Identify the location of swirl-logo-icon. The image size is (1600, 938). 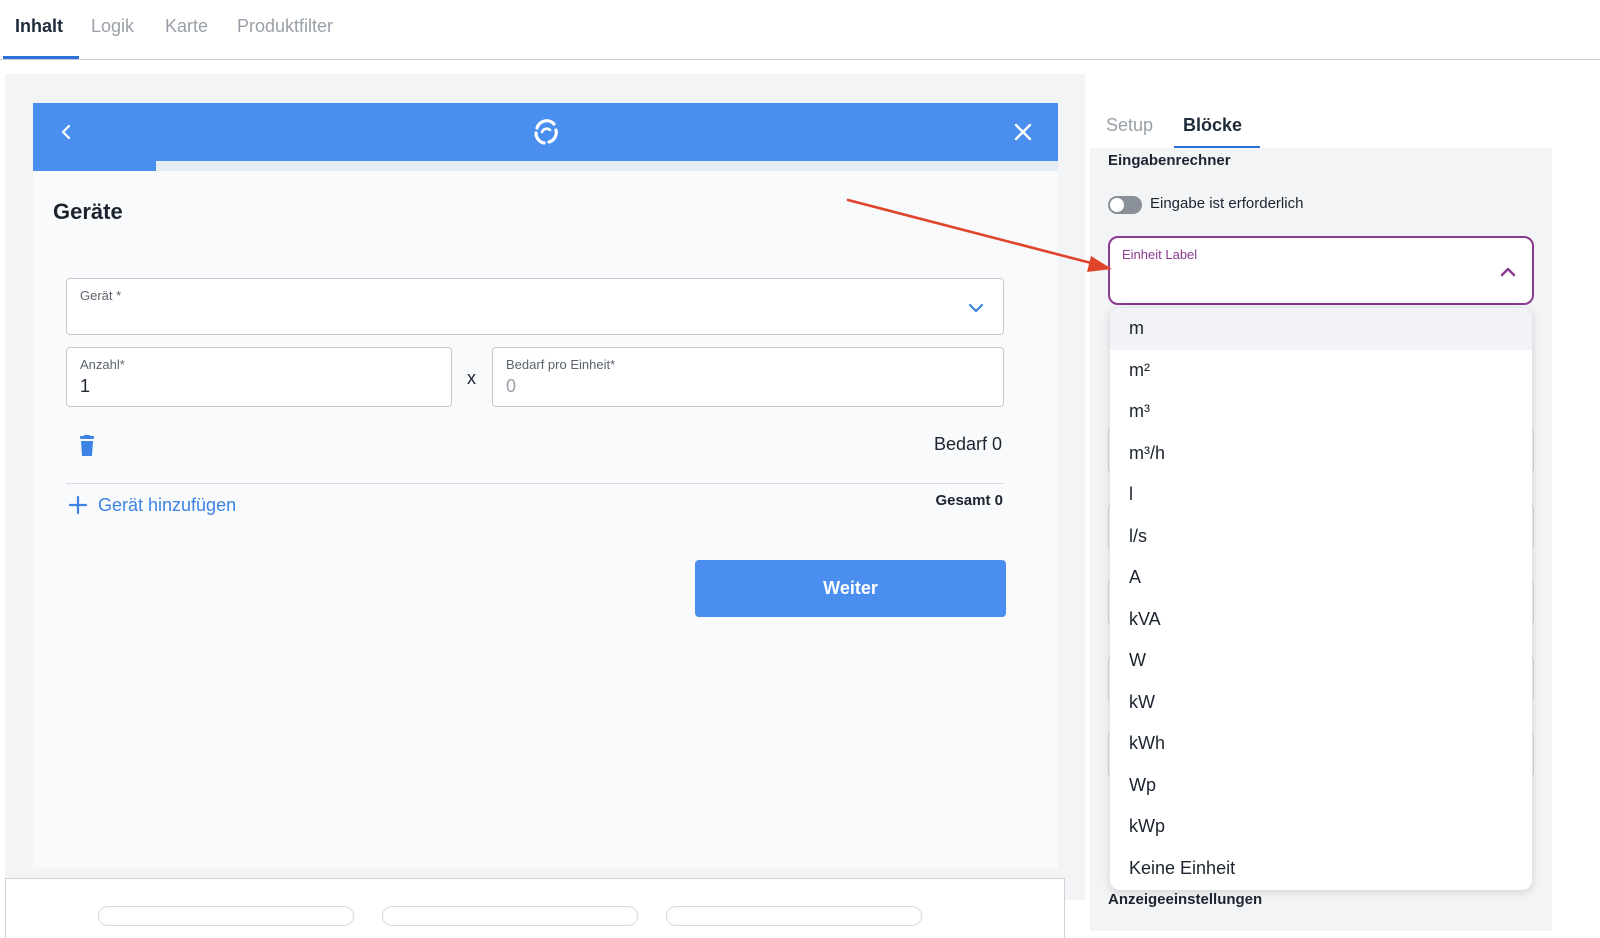
(546, 132).